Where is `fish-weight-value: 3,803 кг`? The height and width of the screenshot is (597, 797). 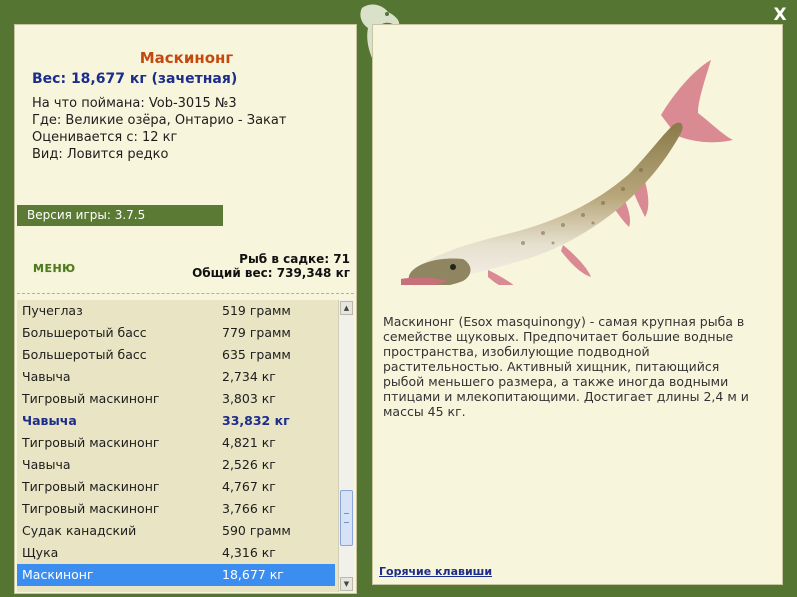 fish-weight-value: 3,803 кг is located at coordinates (249, 398).